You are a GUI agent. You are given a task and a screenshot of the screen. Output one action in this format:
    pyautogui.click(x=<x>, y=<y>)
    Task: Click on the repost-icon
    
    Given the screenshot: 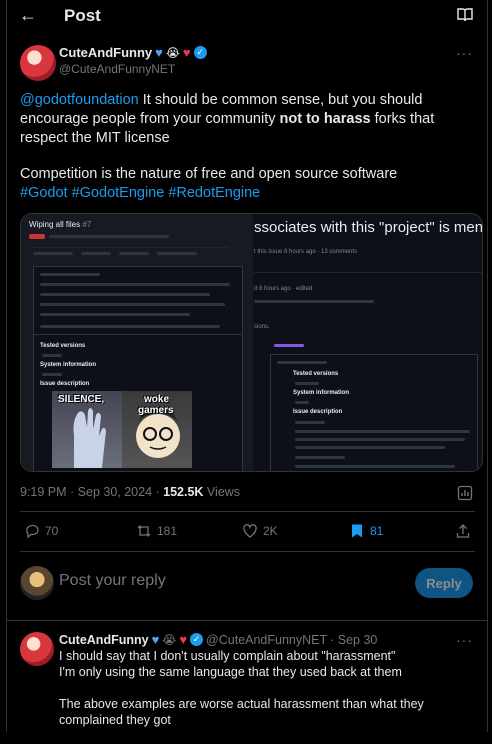 What is the action you would take?
    pyautogui.click(x=144, y=531)
    